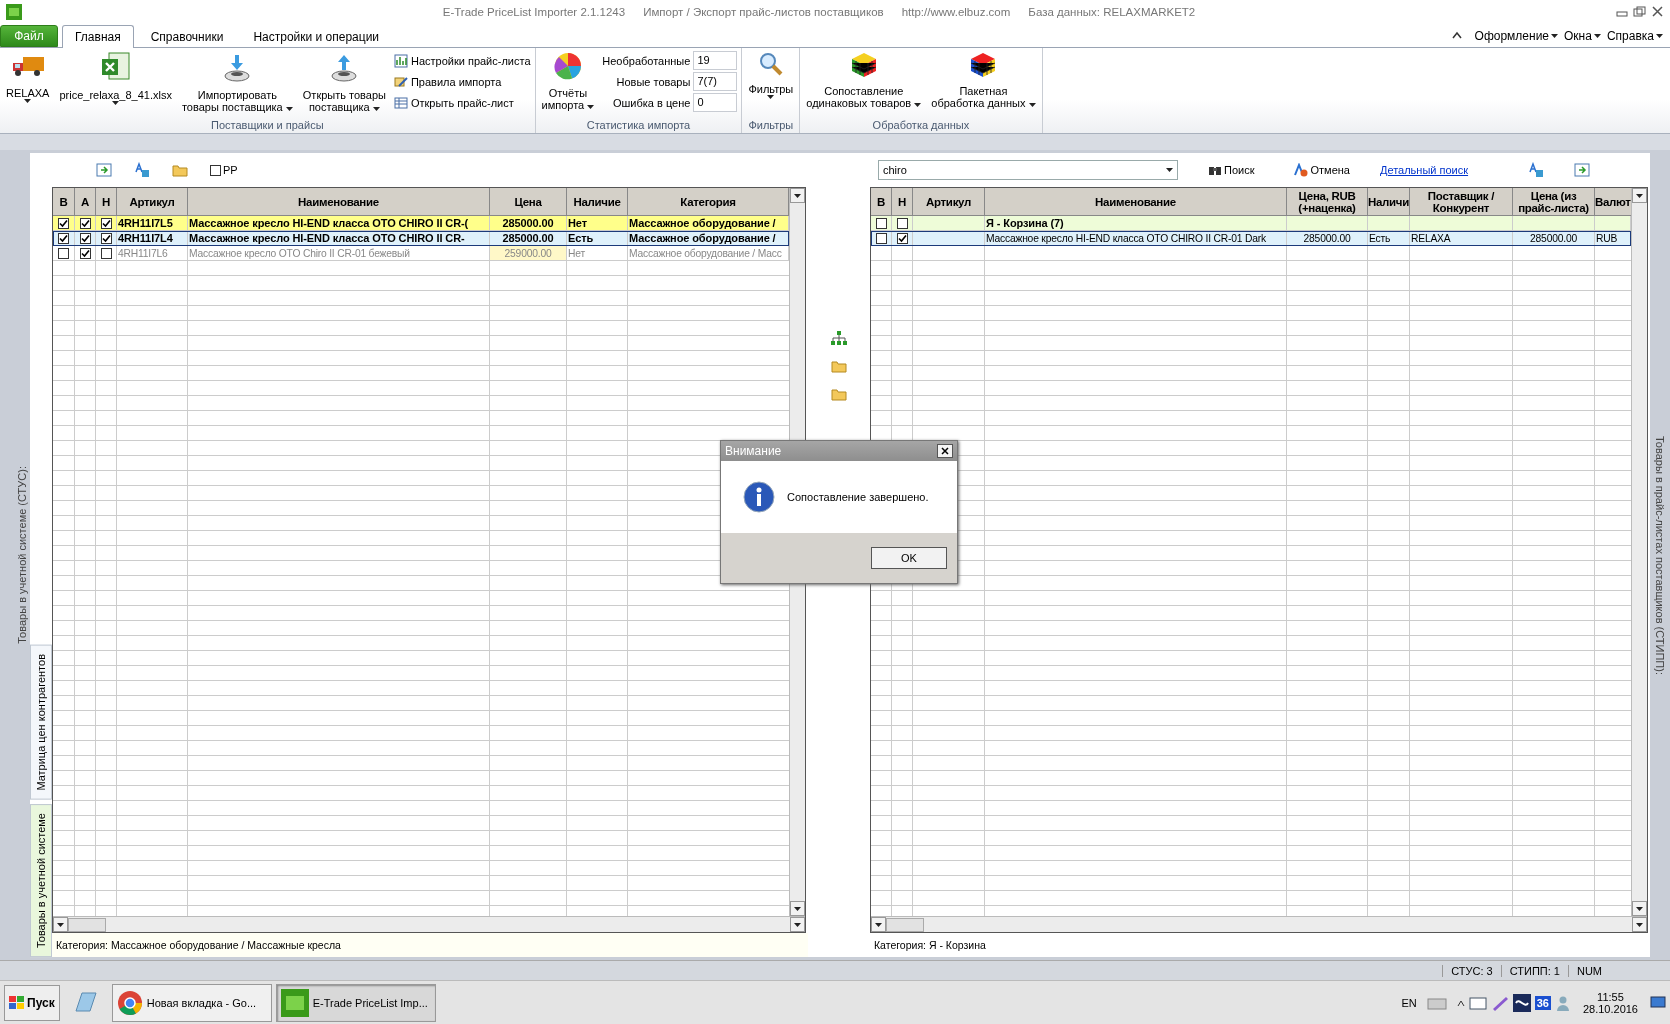 Image resolution: width=1670 pixels, height=1024 pixels. What do you see at coordinates (430, 945) in the screenshot?
I see `category-footer: Категория: Массажное оборудование / Массажные кресла` at bounding box center [430, 945].